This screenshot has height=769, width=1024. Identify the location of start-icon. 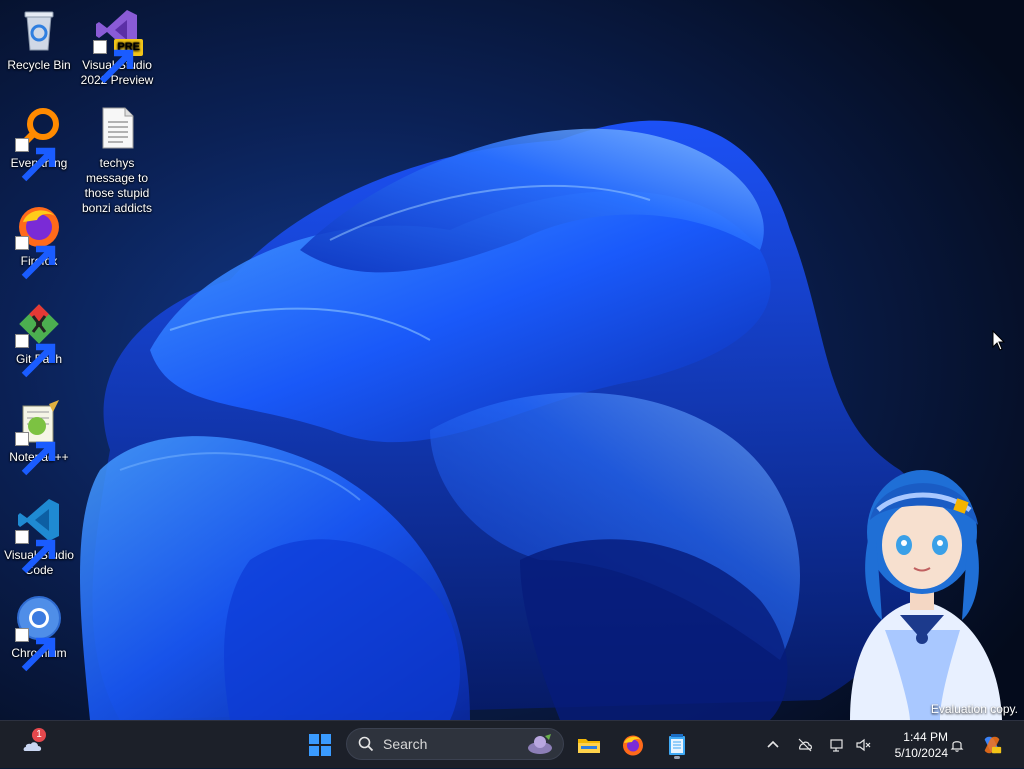
(320, 745).